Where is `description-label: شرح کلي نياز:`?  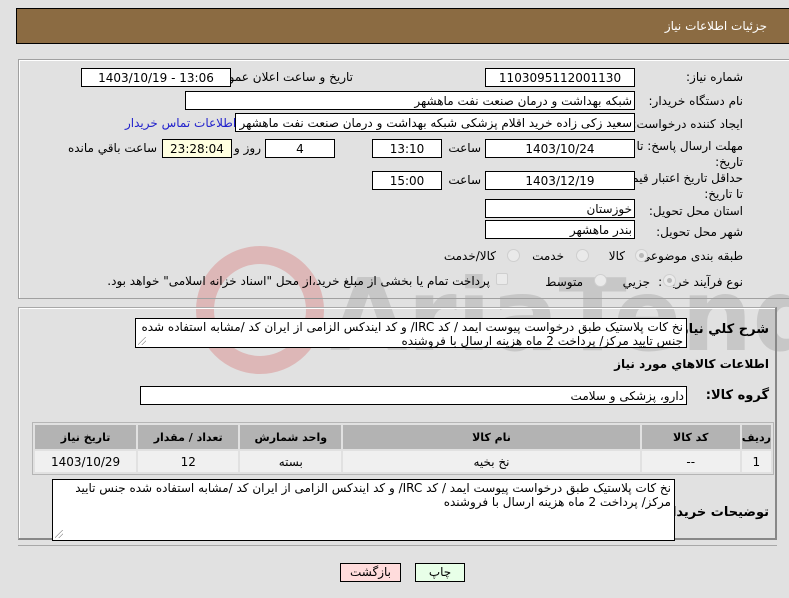
description-label: شرح کلي نياز: is located at coordinates (722, 329).